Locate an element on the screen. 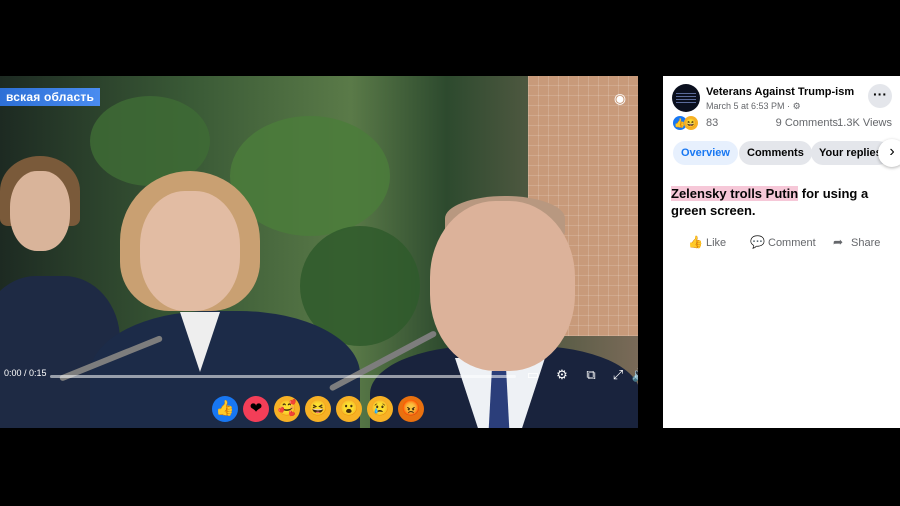  post-actions: 👍 Like 💬 Comment ➦ Share is located at coordinates (782, 242).